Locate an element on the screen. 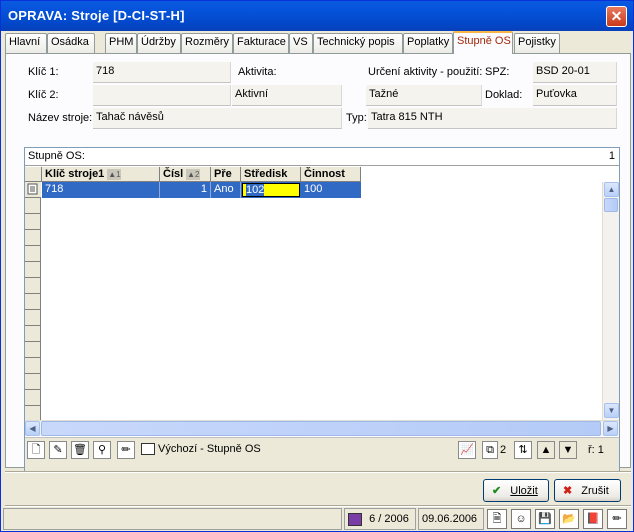 The image size is (634, 532). edit-record-icon: ✎ is located at coordinates (58, 450).